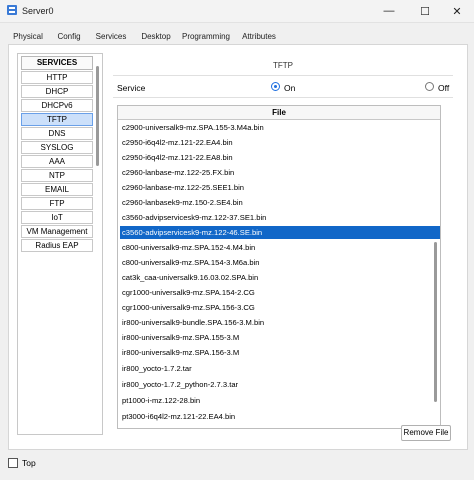 The width and height of the screenshot is (474, 480). I want to click on service-item-ntp: NTP, so click(57, 175).